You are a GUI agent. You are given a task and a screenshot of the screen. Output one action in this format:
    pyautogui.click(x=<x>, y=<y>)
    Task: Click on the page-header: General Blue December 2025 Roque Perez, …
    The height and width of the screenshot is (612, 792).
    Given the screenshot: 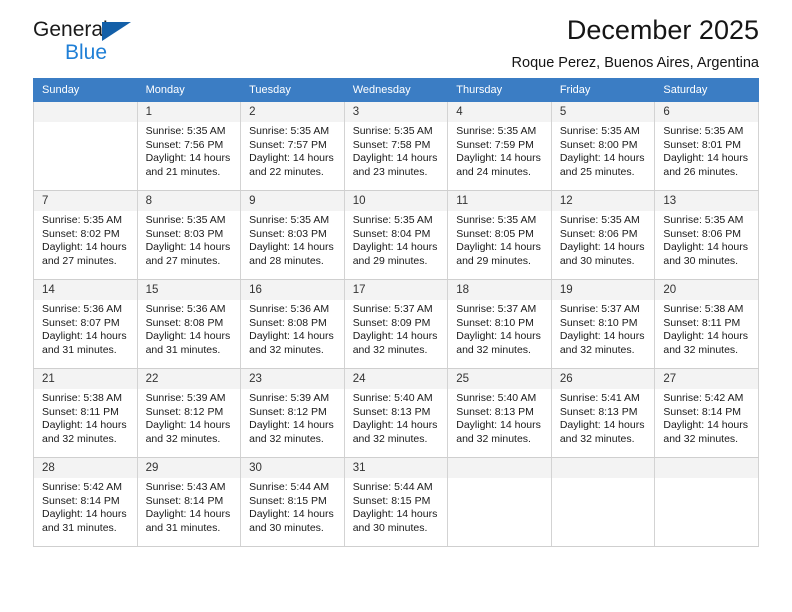 What is the action you would take?
    pyautogui.click(x=396, y=35)
    